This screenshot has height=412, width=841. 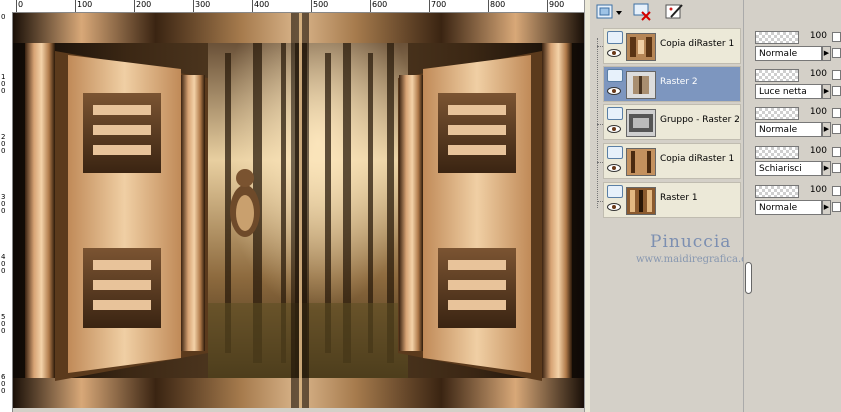 I want to click on ruler-label: 800, so click(x=498, y=4).